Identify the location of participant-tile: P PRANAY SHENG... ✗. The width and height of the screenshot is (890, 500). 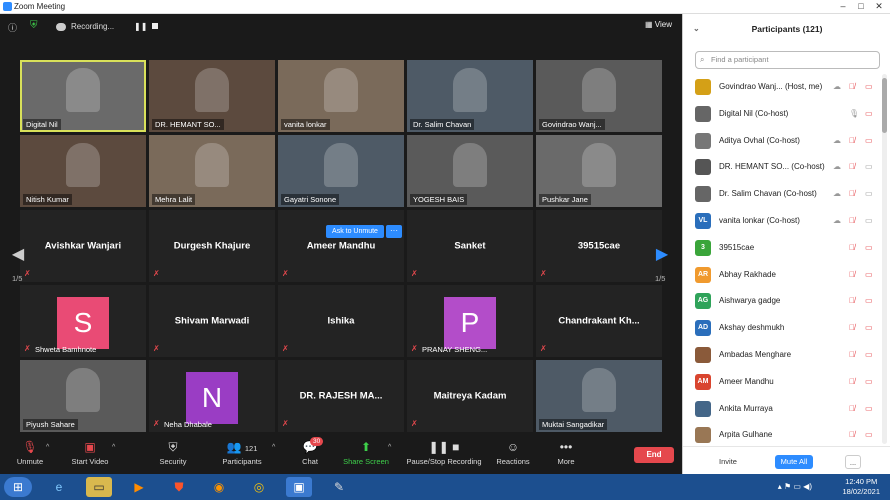
(470, 321).